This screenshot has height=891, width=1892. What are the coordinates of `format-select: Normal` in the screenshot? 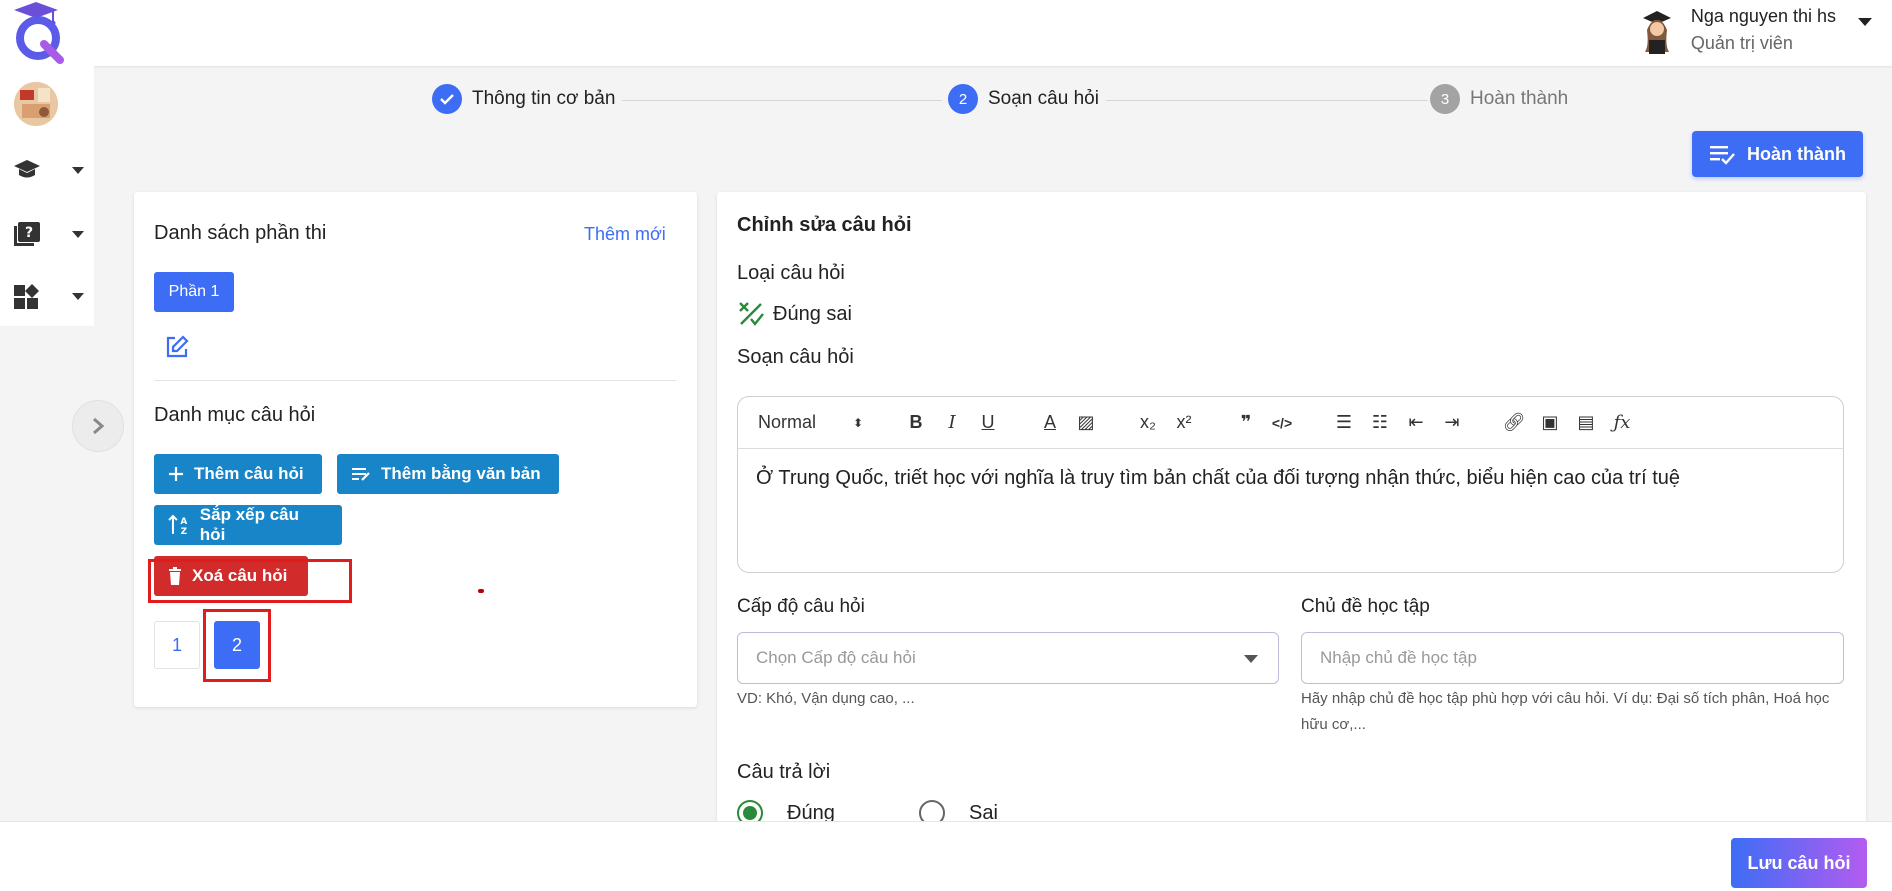 It's located at (798, 423).